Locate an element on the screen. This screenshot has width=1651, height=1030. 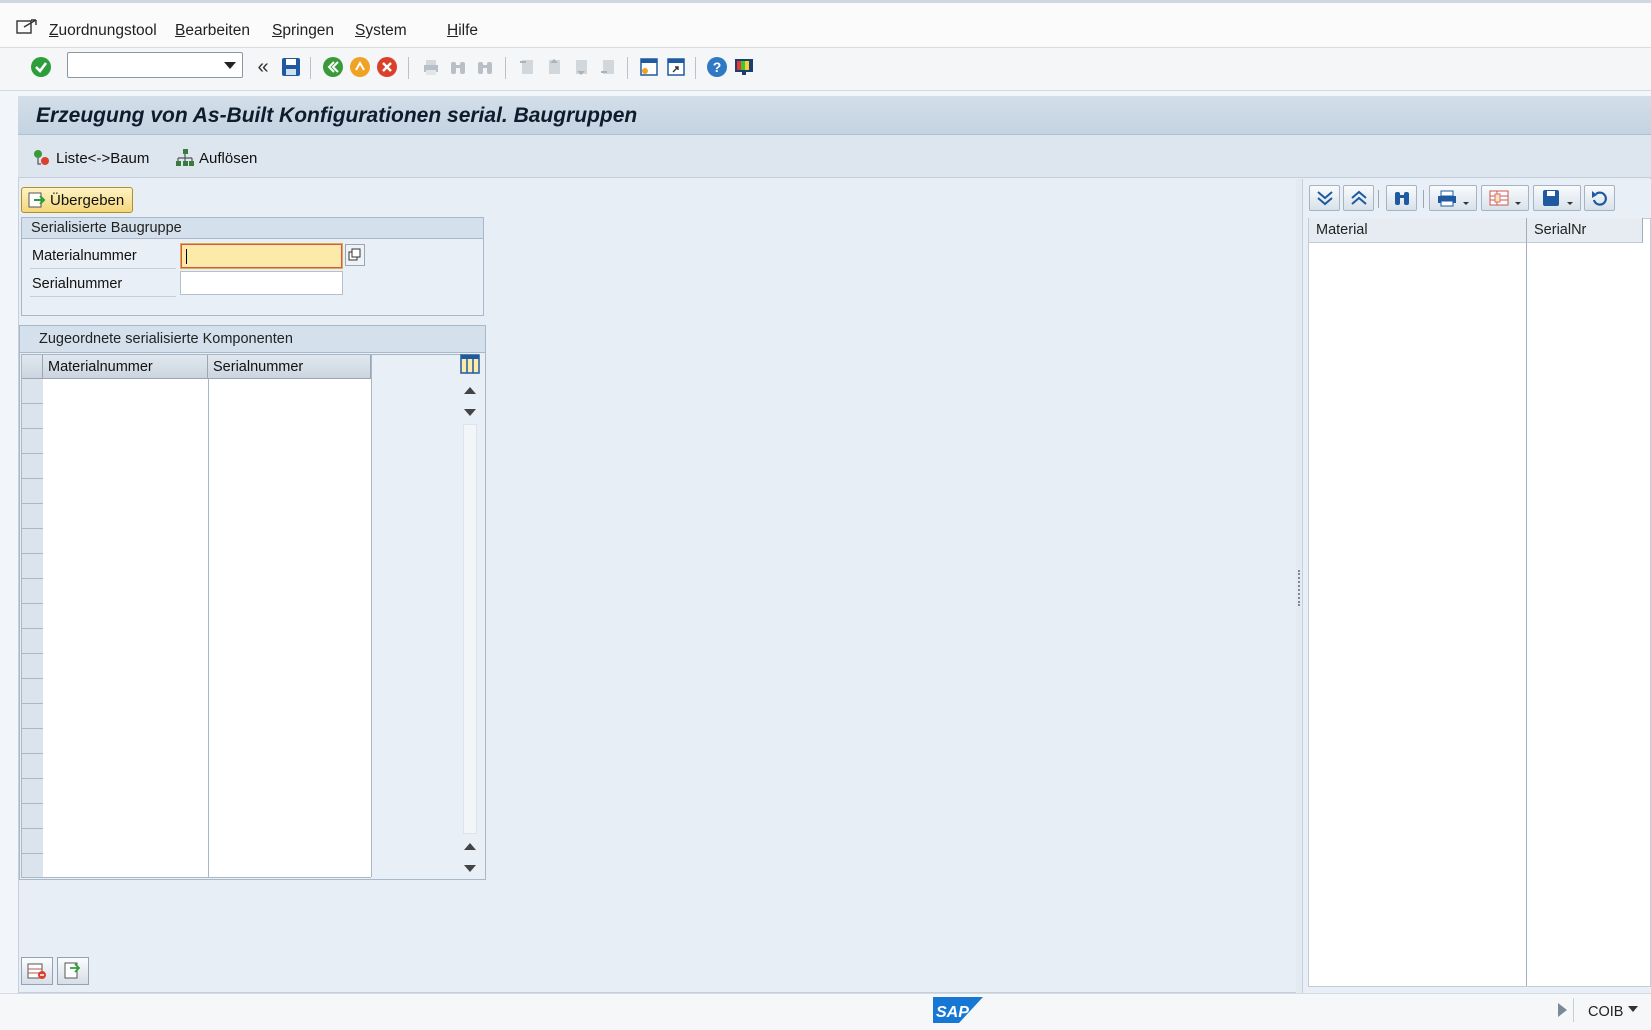
first-page-icon is located at coordinates (526, 67).